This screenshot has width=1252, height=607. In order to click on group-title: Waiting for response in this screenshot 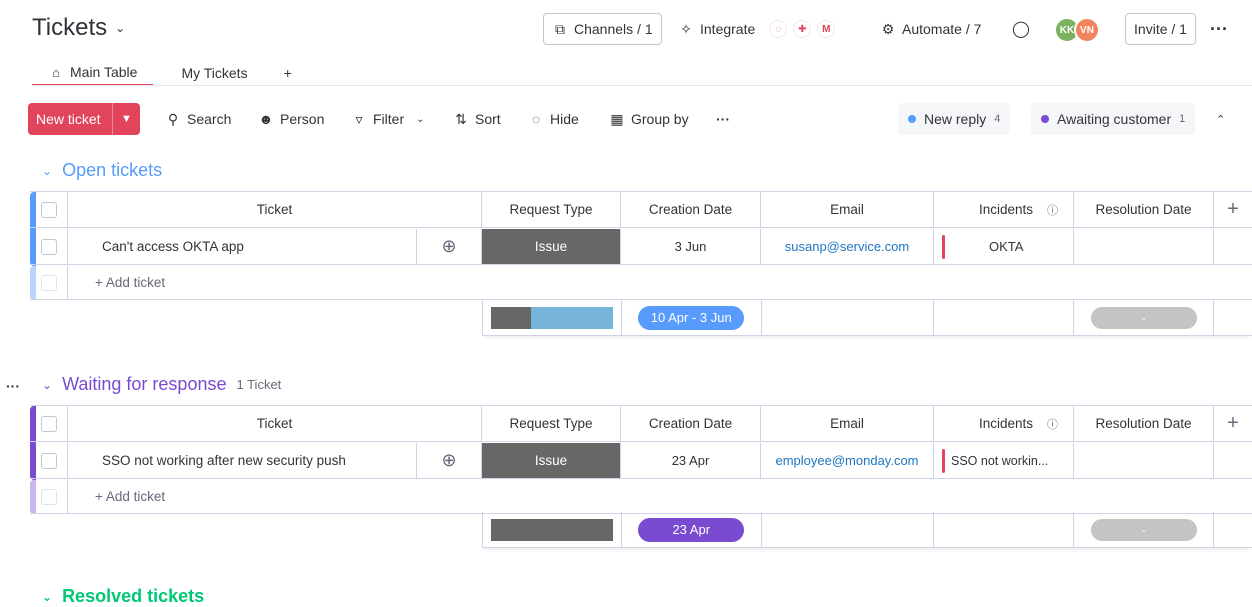, I will do `click(144, 384)`.